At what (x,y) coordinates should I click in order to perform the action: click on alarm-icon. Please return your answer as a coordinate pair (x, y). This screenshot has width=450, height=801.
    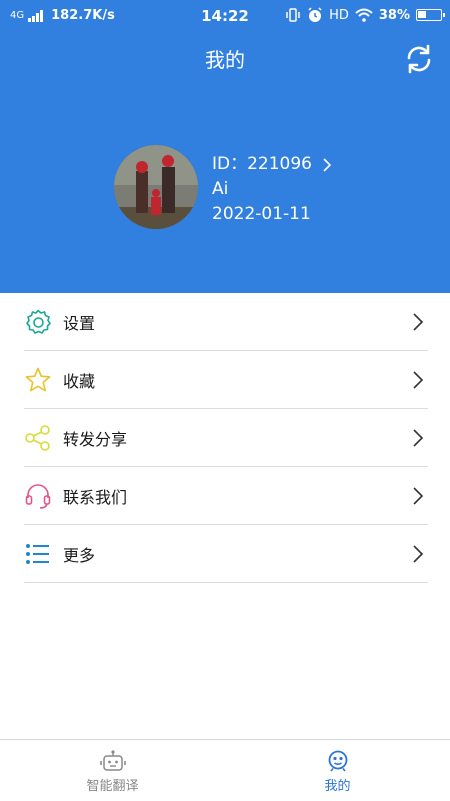
    Looking at the image, I should click on (315, 14).